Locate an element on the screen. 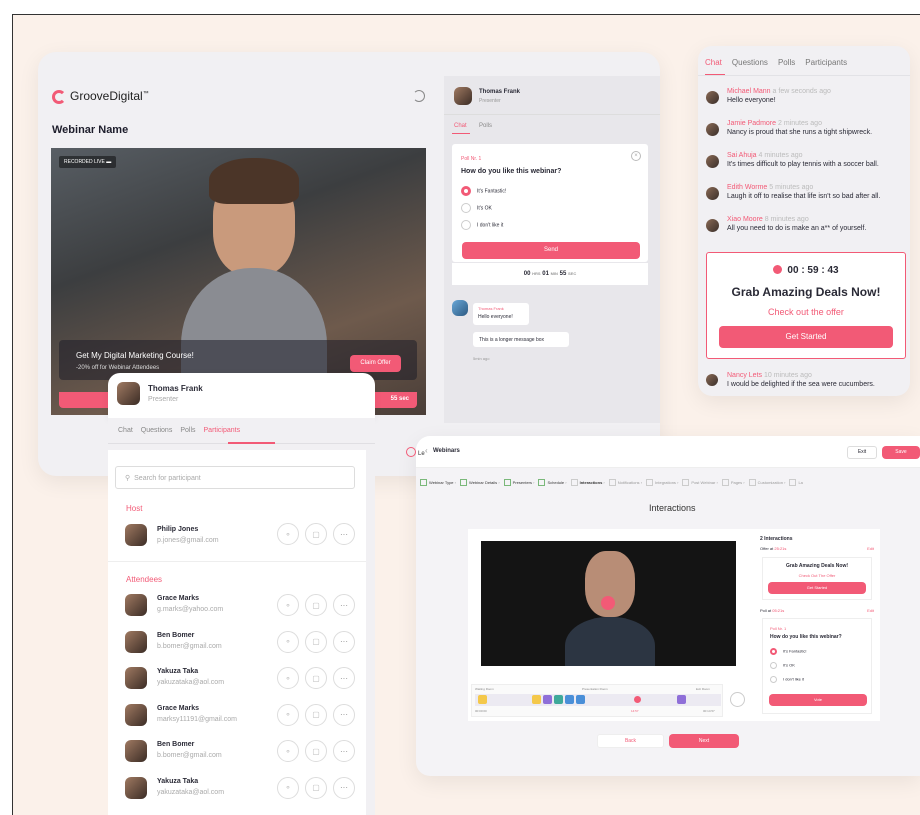 This screenshot has width=920, height=815. offer-get-started-button: Get Started is located at coordinates (817, 588).